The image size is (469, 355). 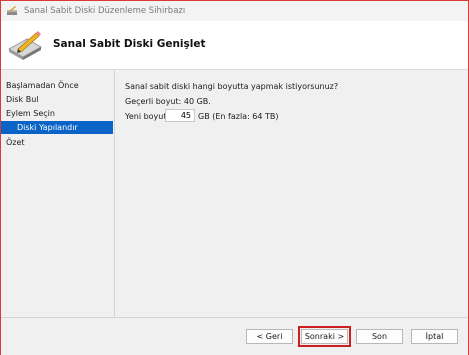 What do you see at coordinates (238, 116) in the screenshot?
I see `new-size-suffix: GB (En fazla: 64 TB)` at bounding box center [238, 116].